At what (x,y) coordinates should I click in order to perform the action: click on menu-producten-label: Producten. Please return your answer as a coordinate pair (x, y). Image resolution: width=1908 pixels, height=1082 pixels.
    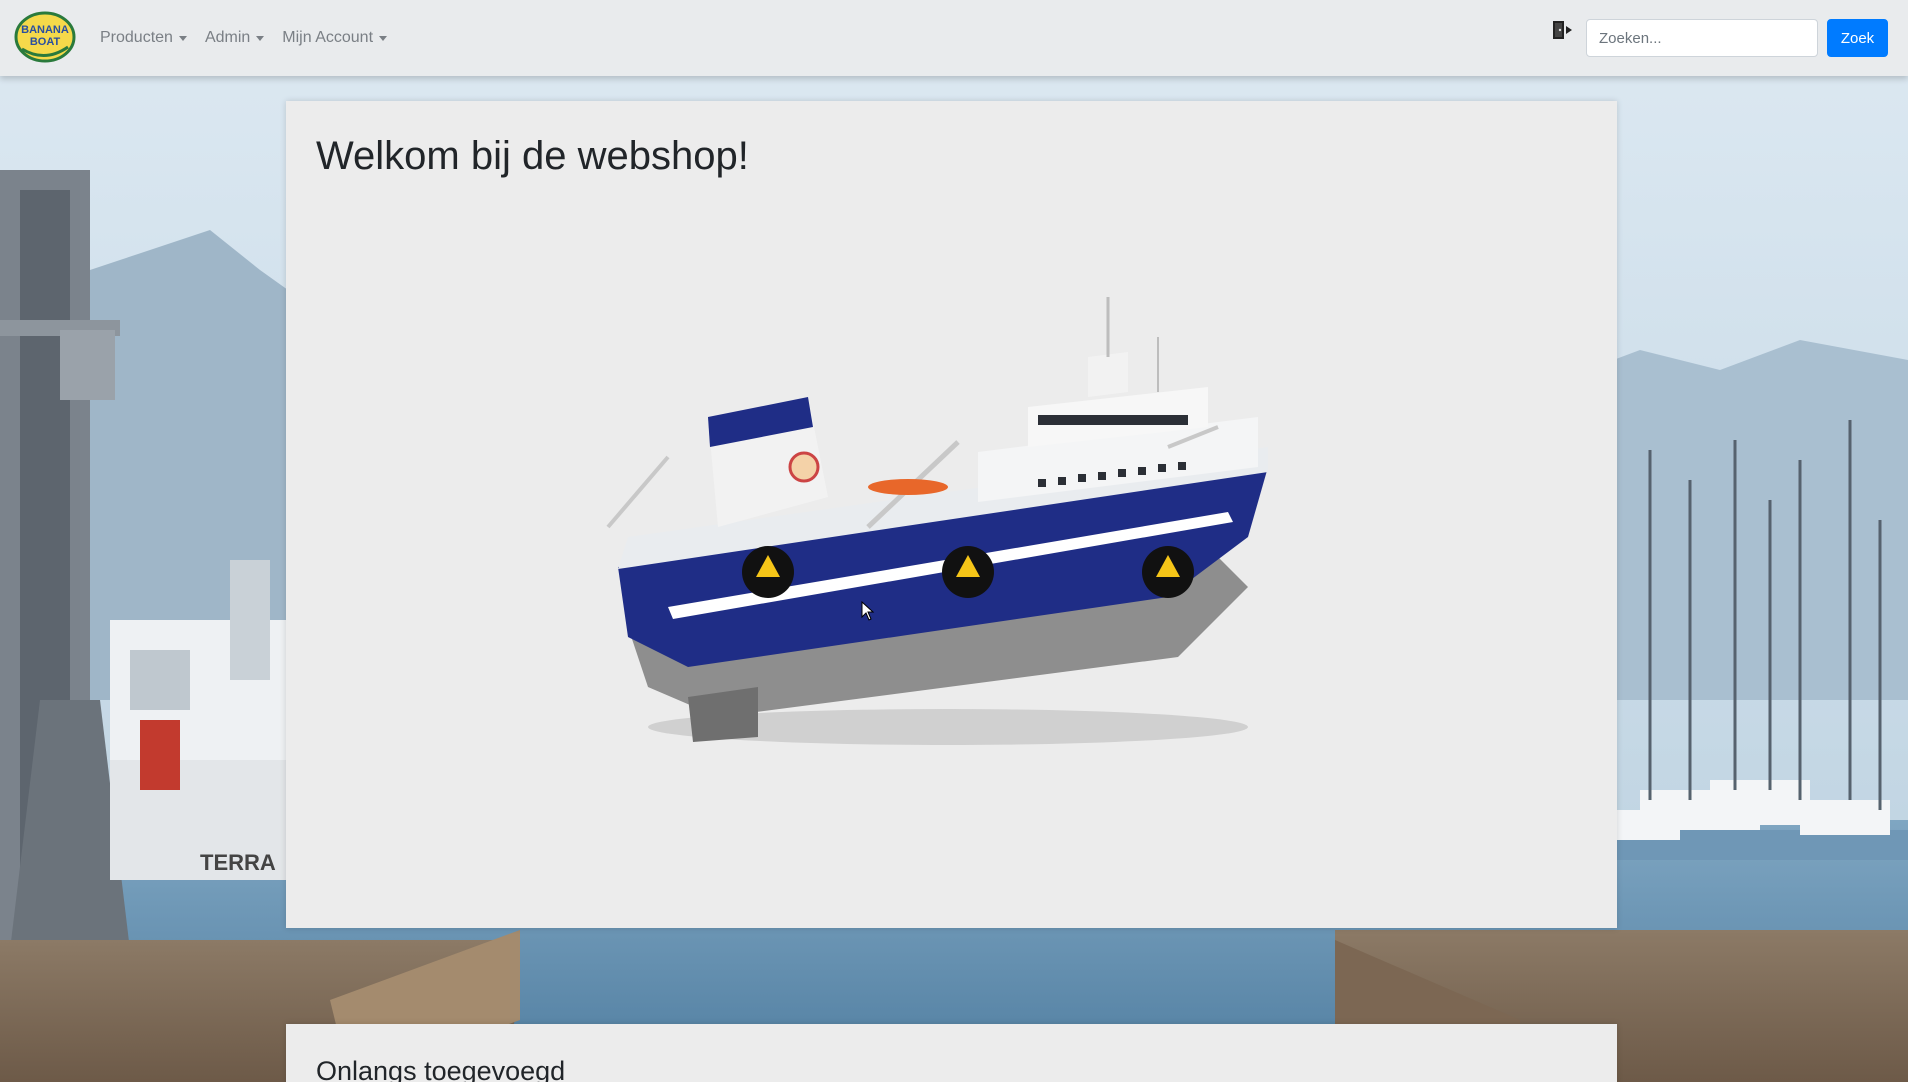
    Looking at the image, I should click on (136, 37).